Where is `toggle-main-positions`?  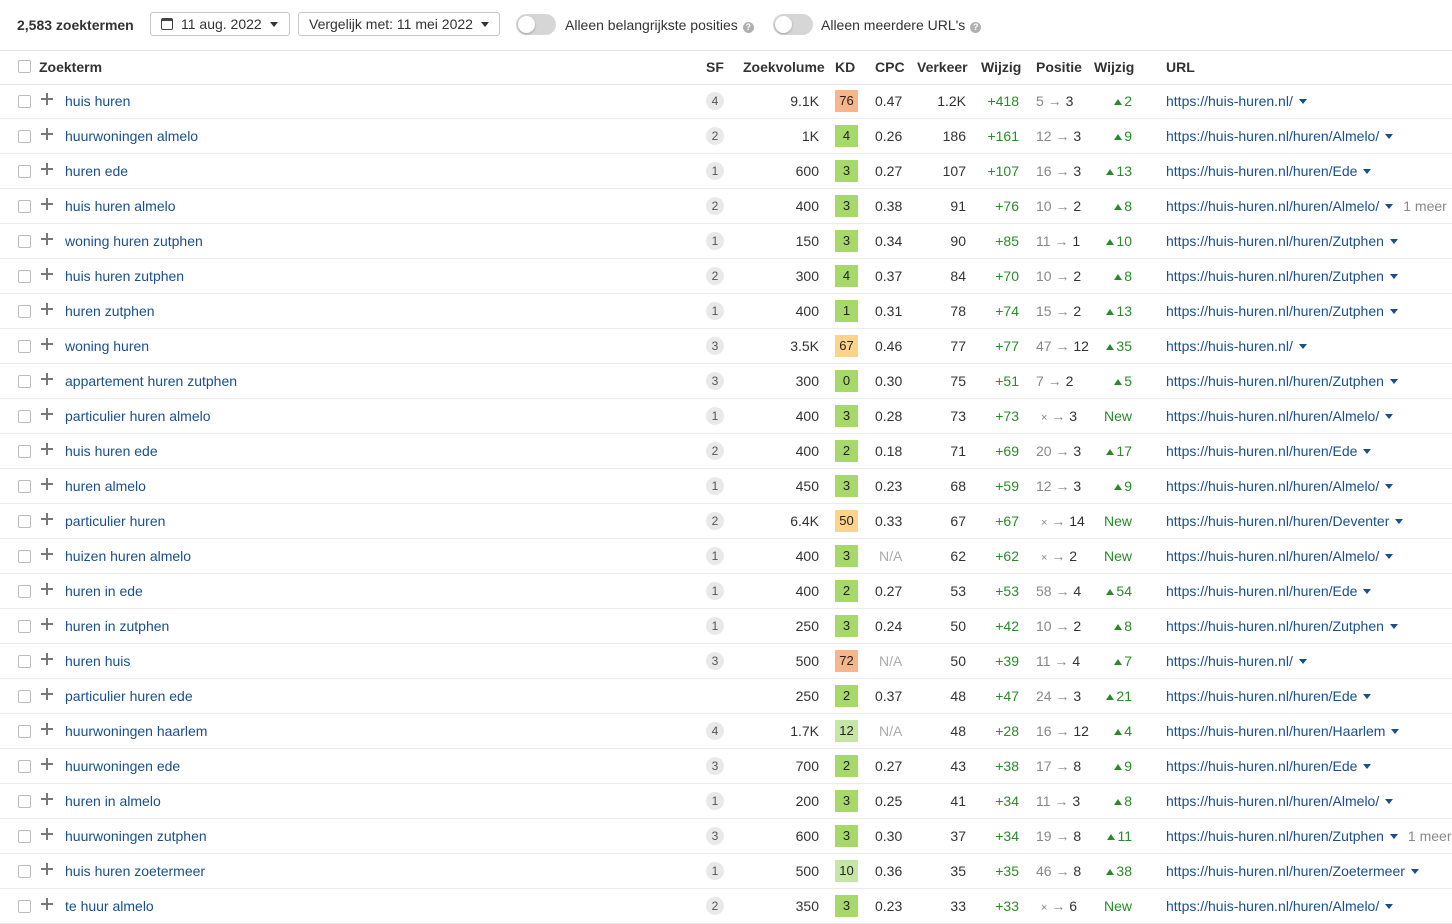
toggle-main-positions is located at coordinates (536, 24).